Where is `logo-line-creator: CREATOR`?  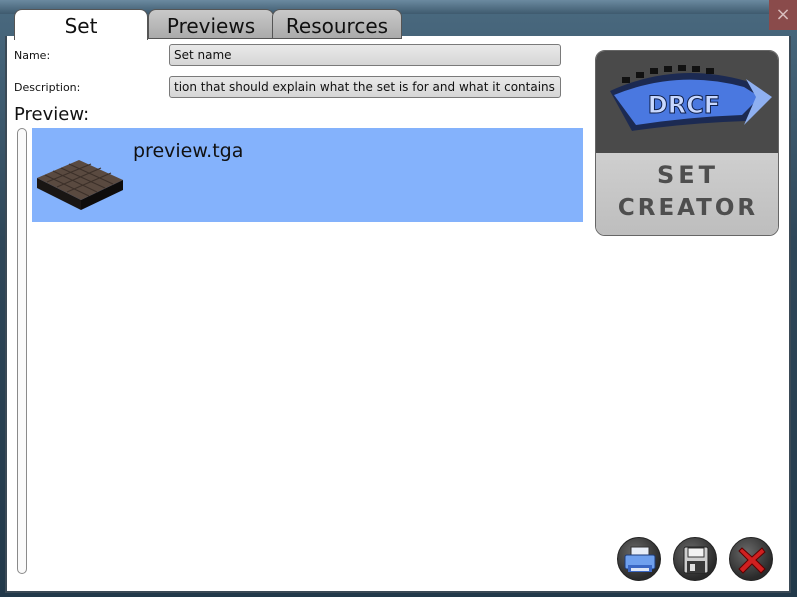 logo-line-creator: CREATOR is located at coordinates (688, 208).